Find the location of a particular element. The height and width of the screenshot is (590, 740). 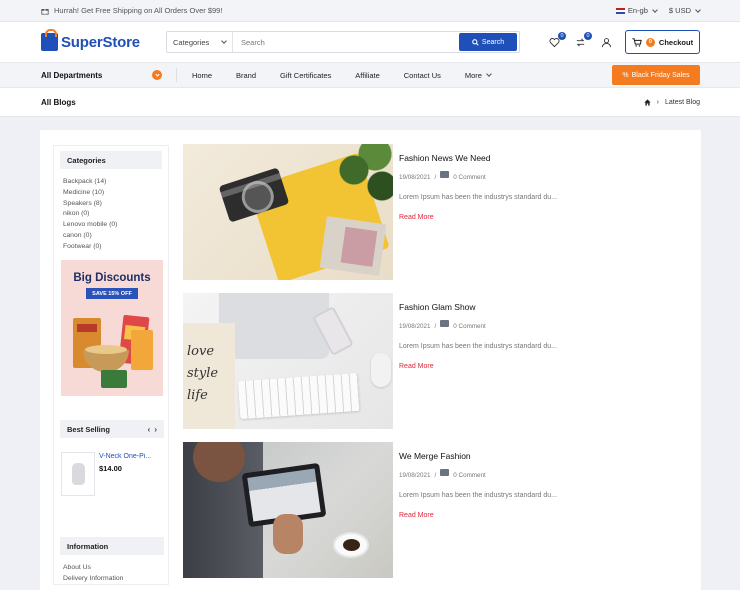

black-friday-label: Black Friday Sales is located at coordinates (660, 75).